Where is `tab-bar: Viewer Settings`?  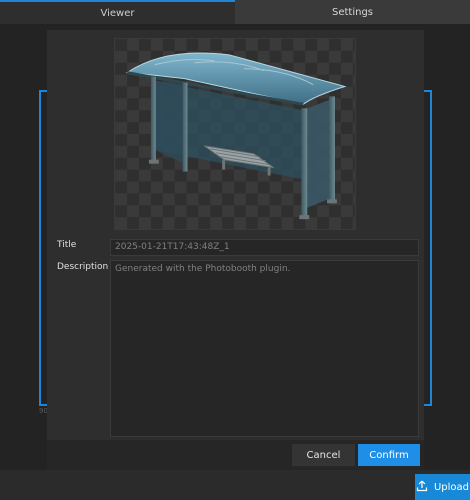
tab-bar: Viewer Settings is located at coordinates (235, 12).